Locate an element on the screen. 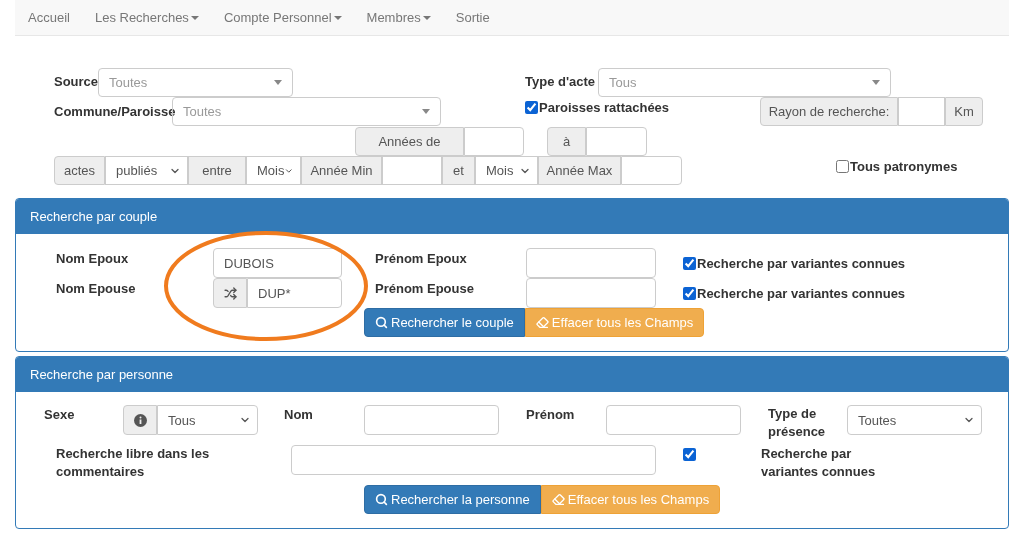  field-label: Type d'acte is located at coordinates (561, 82).